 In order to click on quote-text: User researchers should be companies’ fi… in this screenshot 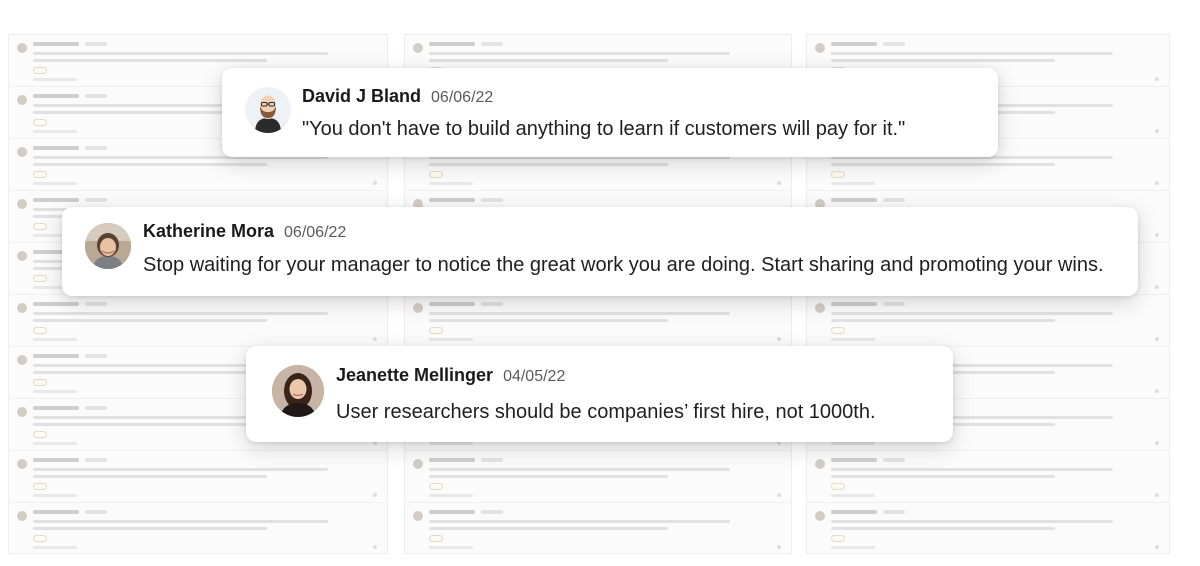, I will do `click(606, 412)`.